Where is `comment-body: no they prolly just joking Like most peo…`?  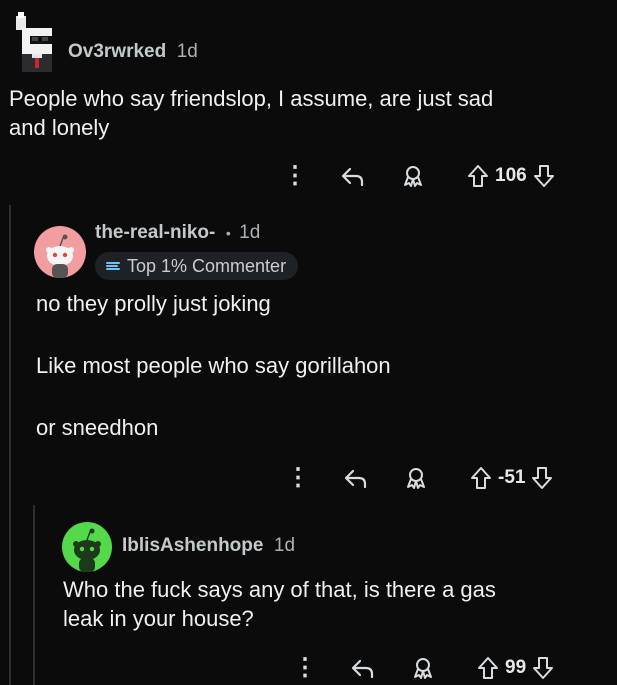 comment-body: no they prolly just joking Like most peo… is located at coordinates (213, 365).